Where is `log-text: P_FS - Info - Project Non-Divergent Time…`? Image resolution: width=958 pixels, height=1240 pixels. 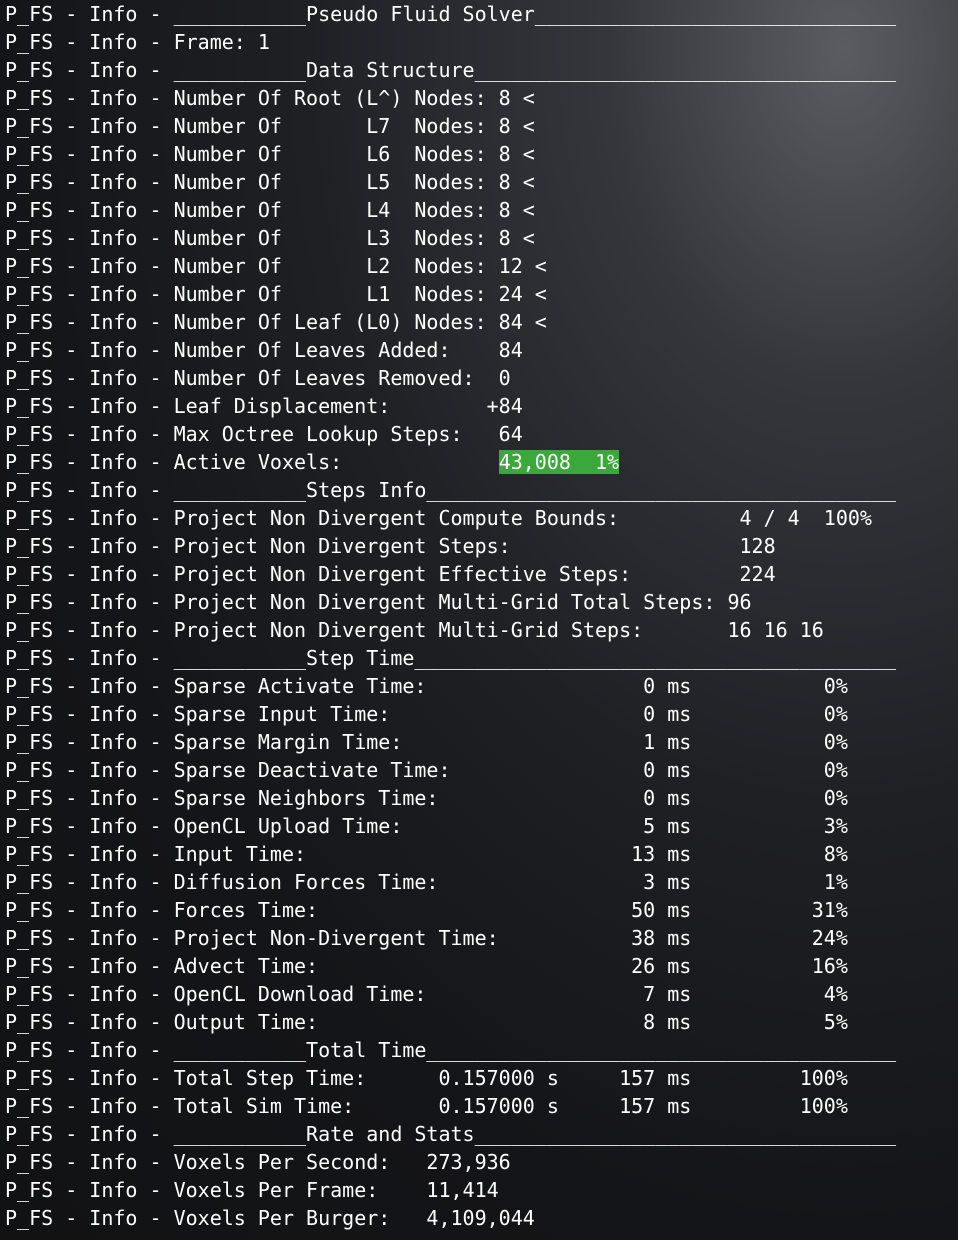
log-text: P_FS - Info - Project Non-Divergent Time… is located at coordinates (426, 938).